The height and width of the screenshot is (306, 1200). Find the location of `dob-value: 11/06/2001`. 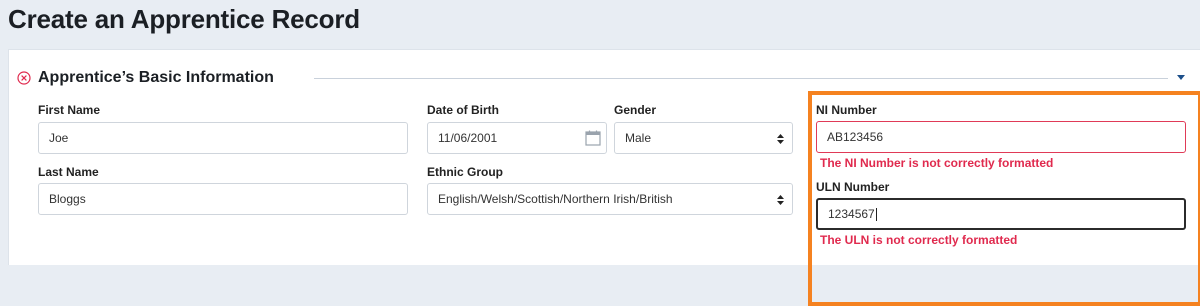

dob-value: 11/06/2001 is located at coordinates (468, 138).